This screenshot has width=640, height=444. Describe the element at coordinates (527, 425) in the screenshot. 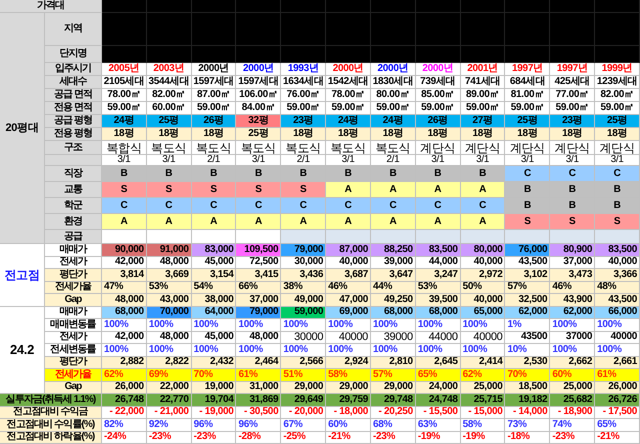

I see `table-cell: 73%` at that location.